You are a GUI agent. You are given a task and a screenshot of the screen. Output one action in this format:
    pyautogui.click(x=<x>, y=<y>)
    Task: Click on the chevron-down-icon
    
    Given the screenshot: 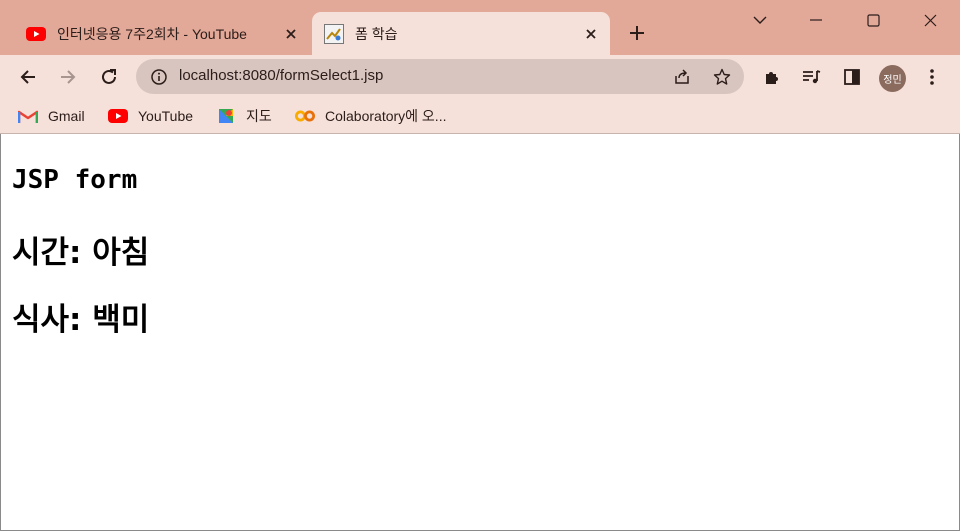 What is the action you would take?
    pyautogui.click(x=760, y=20)
    